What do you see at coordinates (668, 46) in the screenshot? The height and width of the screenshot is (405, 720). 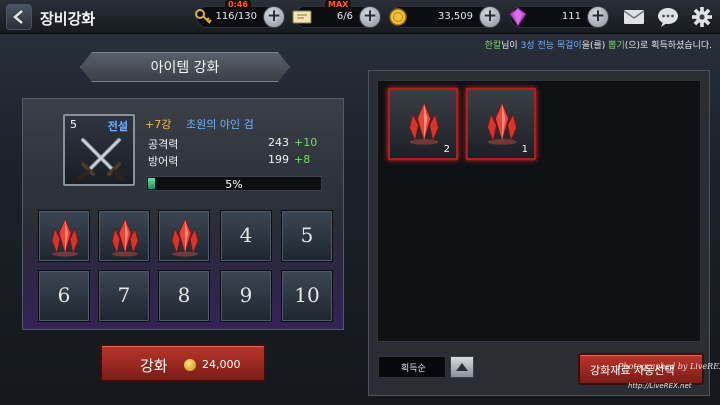 I see `notice-text-3: (으)로 획득하셨습니다.` at bounding box center [668, 46].